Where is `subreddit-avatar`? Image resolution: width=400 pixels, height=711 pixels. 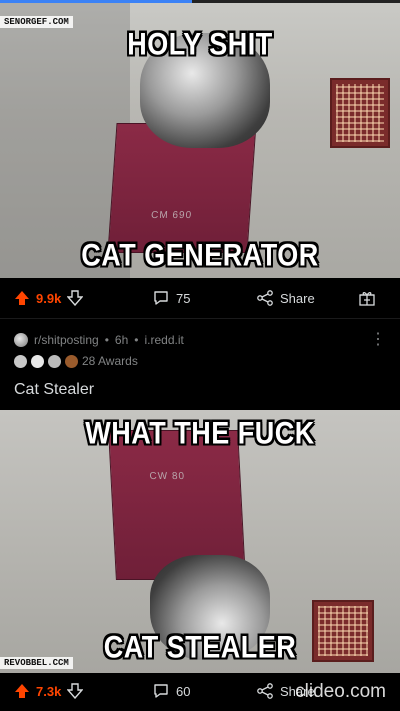
subreddit-avatar is located at coordinates (21, 340).